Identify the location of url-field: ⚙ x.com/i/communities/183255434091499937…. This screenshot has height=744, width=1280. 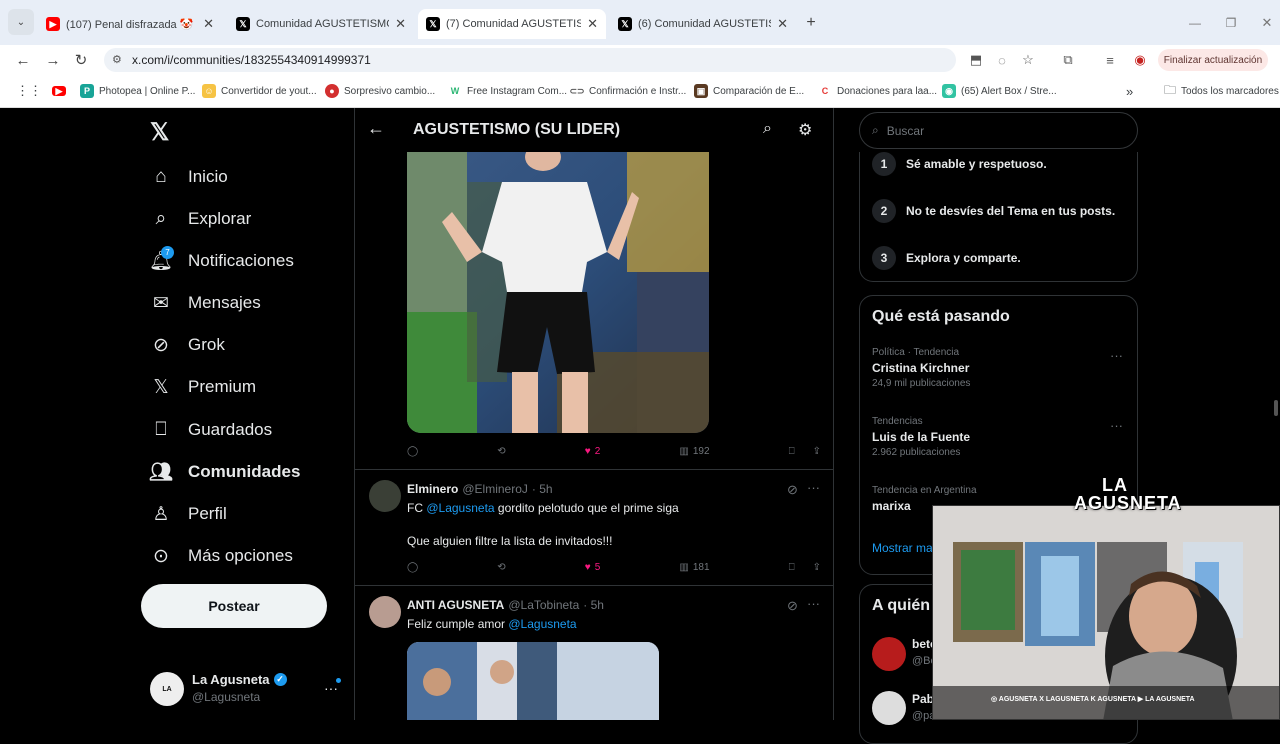
(530, 60).